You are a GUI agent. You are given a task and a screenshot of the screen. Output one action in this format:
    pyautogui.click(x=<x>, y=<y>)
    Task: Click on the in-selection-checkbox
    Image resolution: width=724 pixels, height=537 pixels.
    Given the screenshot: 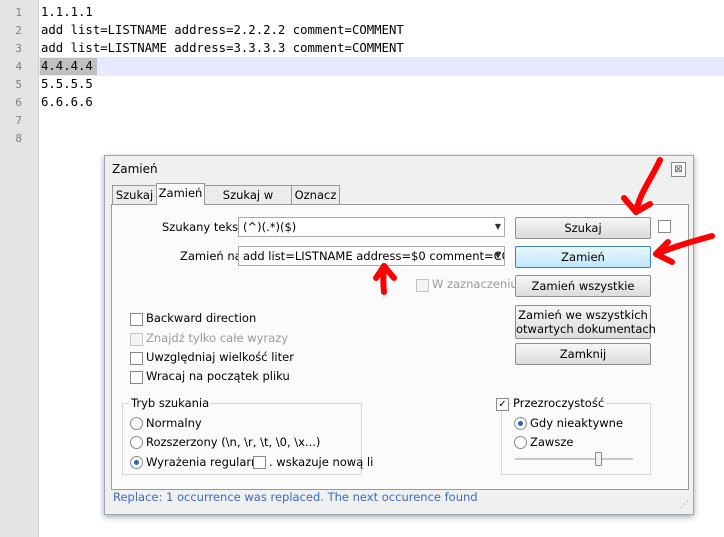 What is the action you would take?
    pyautogui.click(x=422, y=285)
    